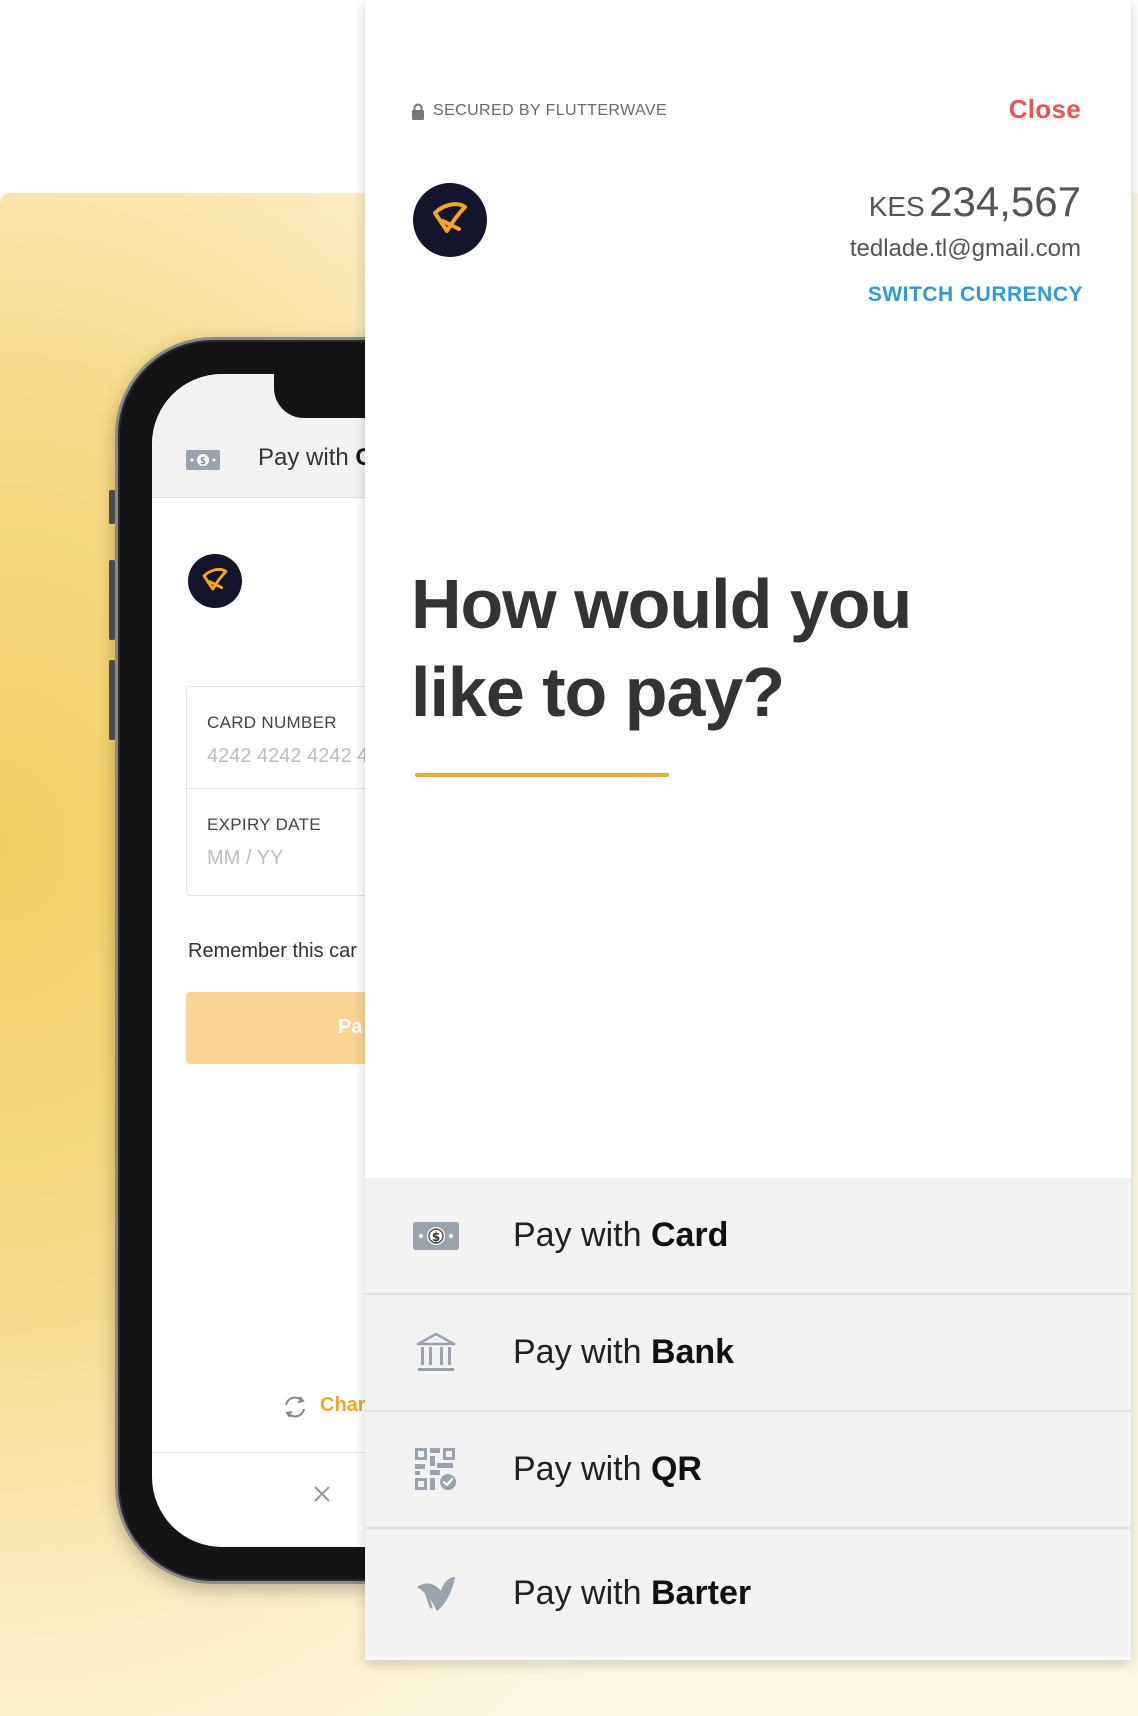  What do you see at coordinates (272, 722) in the screenshot?
I see `card-number-label: CARD NUMBER` at bounding box center [272, 722].